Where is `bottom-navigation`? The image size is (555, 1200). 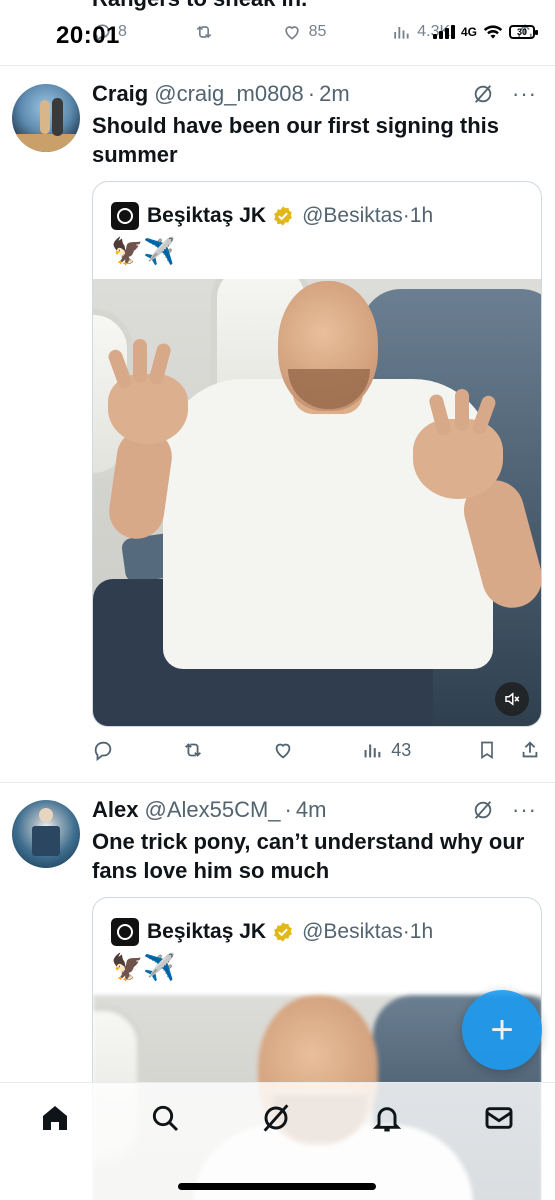 bottom-navigation is located at coordinates (277, 1141).